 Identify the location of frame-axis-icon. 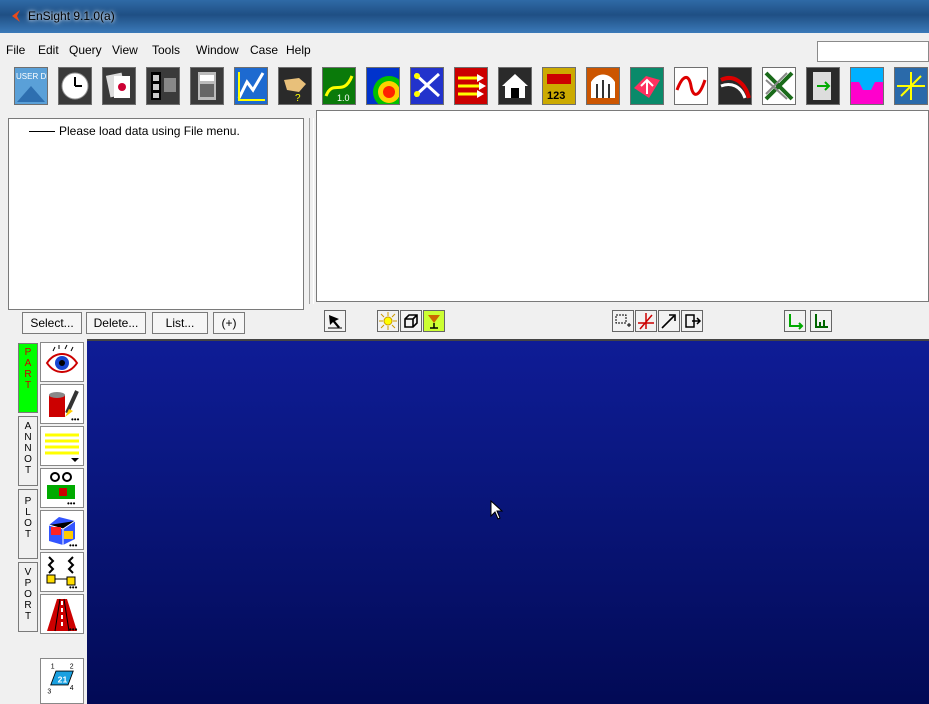
(821, 321).